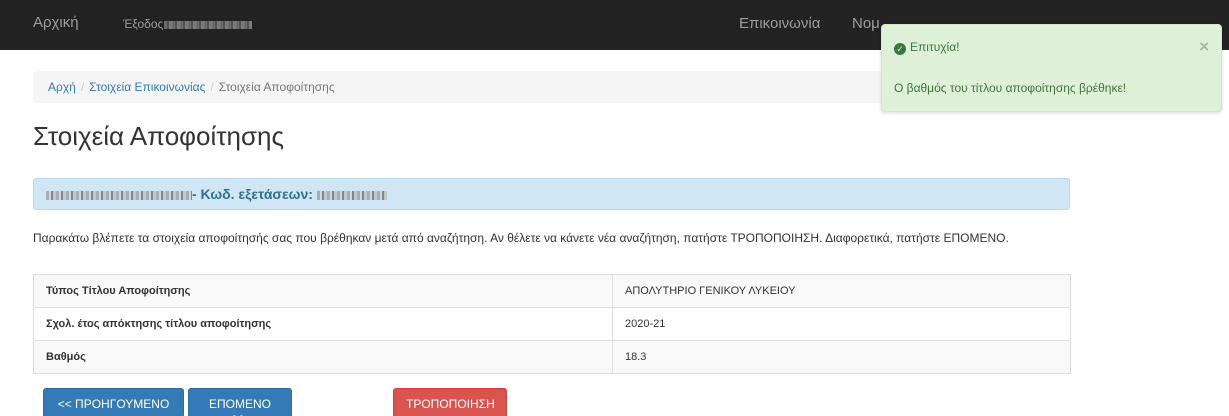 The width and height of the screenshot is (1229, 416). What do you see at coordinates (323, 357) in the screenshot?
I see `row-label: Βαθμός` at bounding box center [323, 357].